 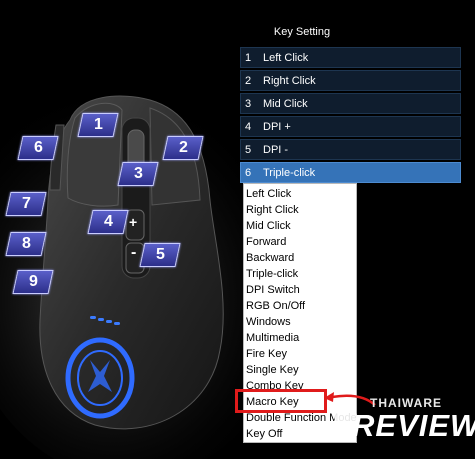 I want to click on dropdown-option-mid-click: Mid Click, so click(x=268, y=226).